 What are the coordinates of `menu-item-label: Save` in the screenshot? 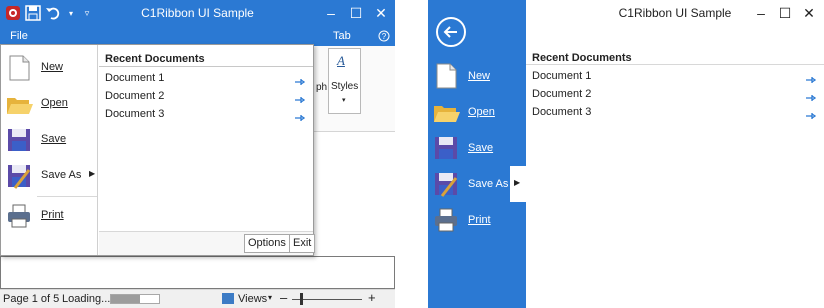 It's located at (54, 139).